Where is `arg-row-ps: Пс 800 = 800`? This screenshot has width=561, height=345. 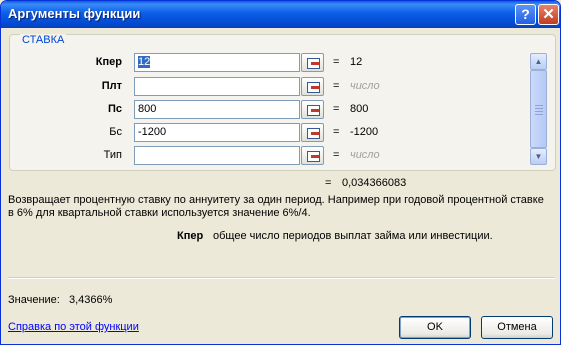 arg-row-ps: Пс 800 = 800 is located at coordinates (280, 110).